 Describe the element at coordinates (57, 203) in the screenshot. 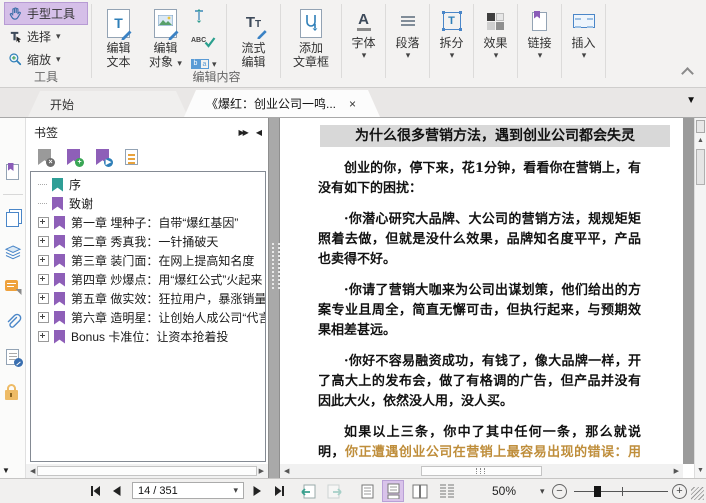

I see `bookmark-icon` at that location.